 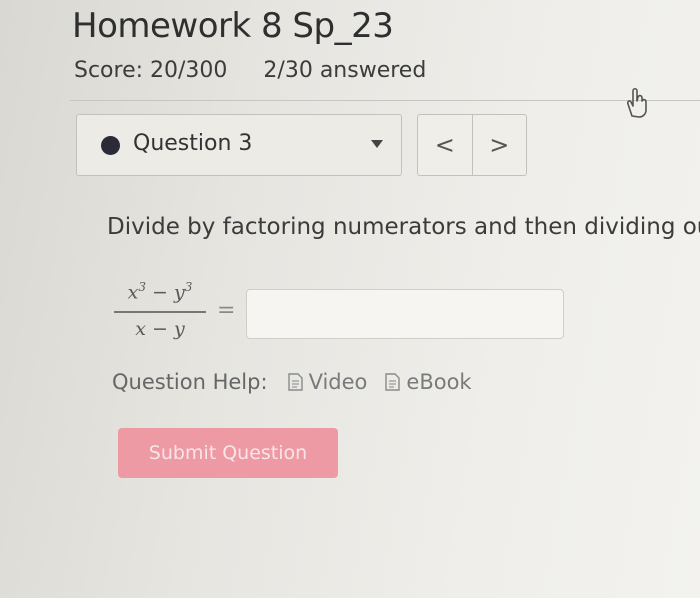 I want to click on math-expression: x3 − y3 x − y, so click(x=160, y=315).